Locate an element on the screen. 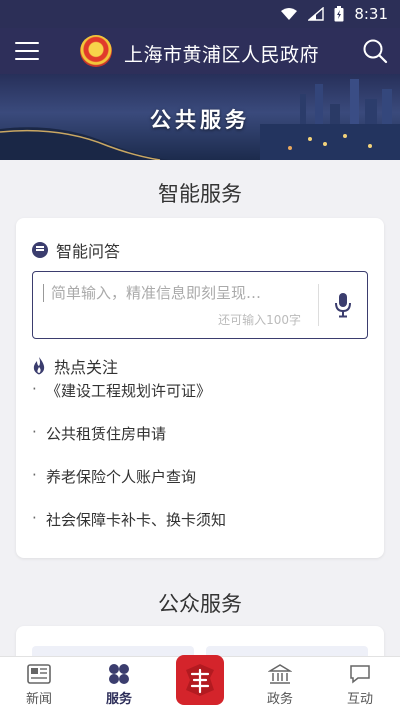 The image size is (400, 711). nav-item-interaction: 互动 is located at coordinates (360, 685).